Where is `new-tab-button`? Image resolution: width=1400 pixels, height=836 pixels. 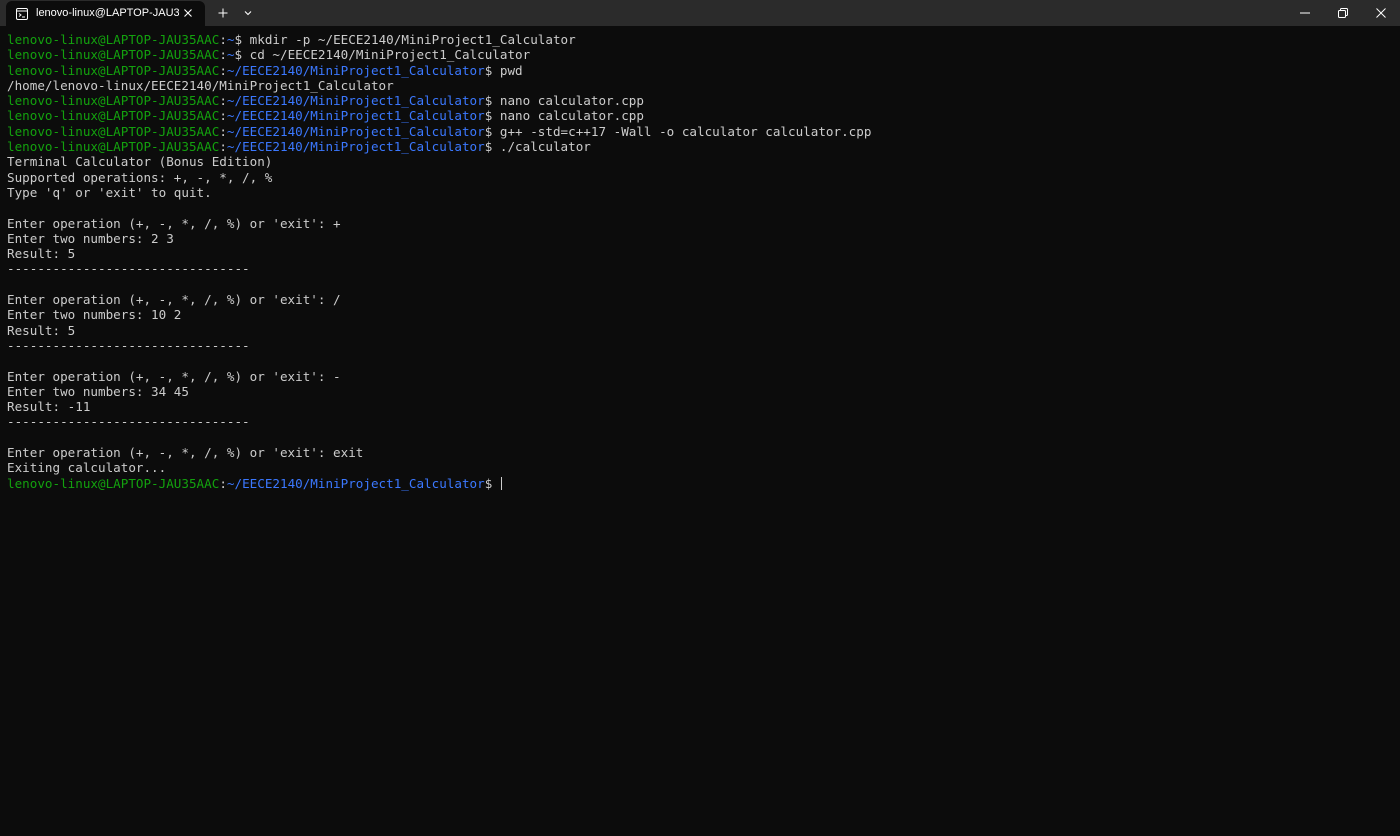 new-tab-button is located at coordinates (223, 13).